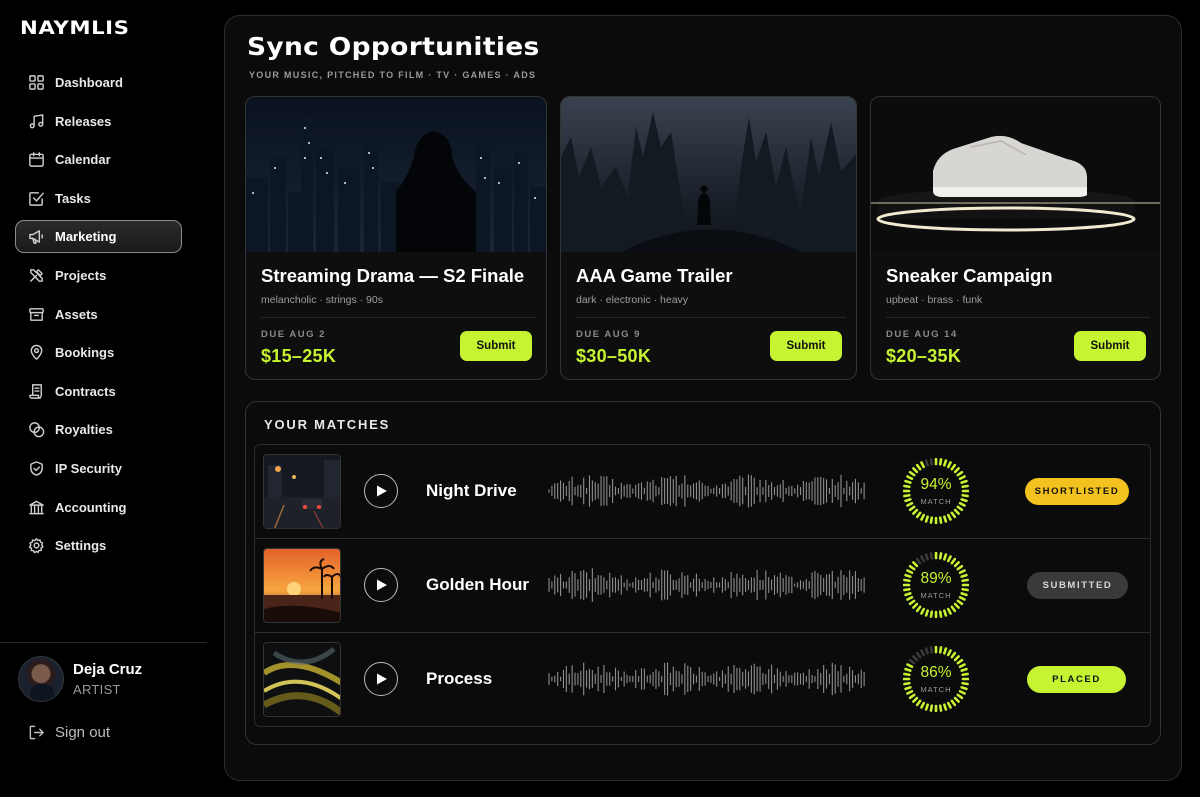 The height and width of the screenshot is (797, 1200). What do you see at coordinates (36, 275) in the screenshot?
I see `tools-icon` at bounding box center [36, 275].